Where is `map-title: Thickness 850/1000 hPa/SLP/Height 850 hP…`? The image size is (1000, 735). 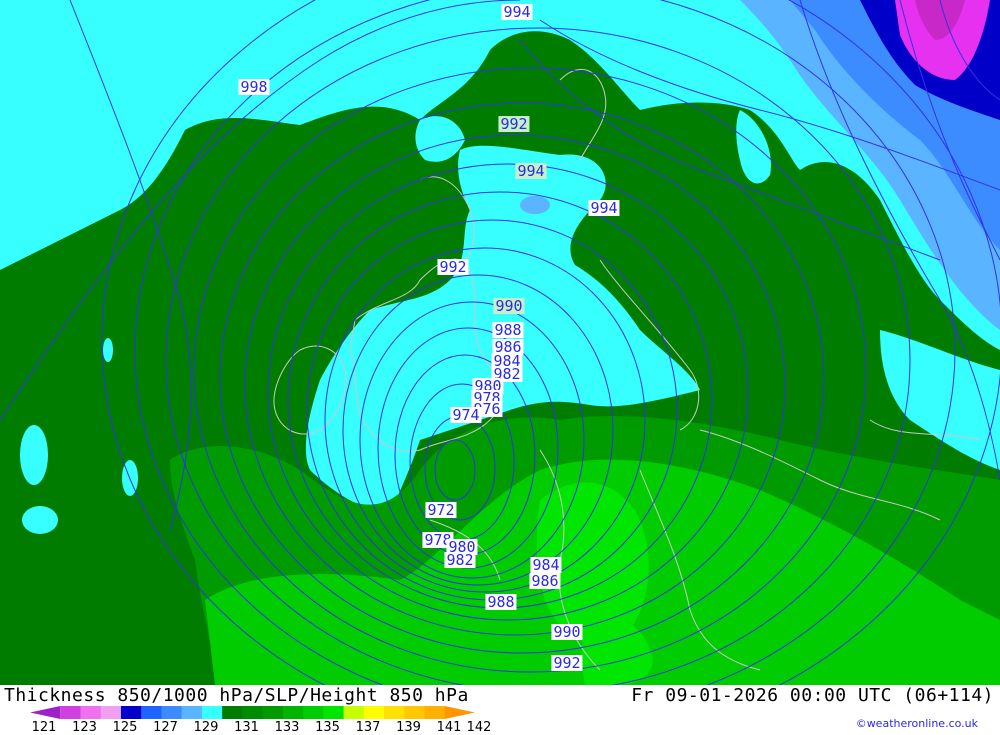
map-title: Thickness 850/1000 hPa/SLP/Height 850 hP… is located at coordinates (236, 695).